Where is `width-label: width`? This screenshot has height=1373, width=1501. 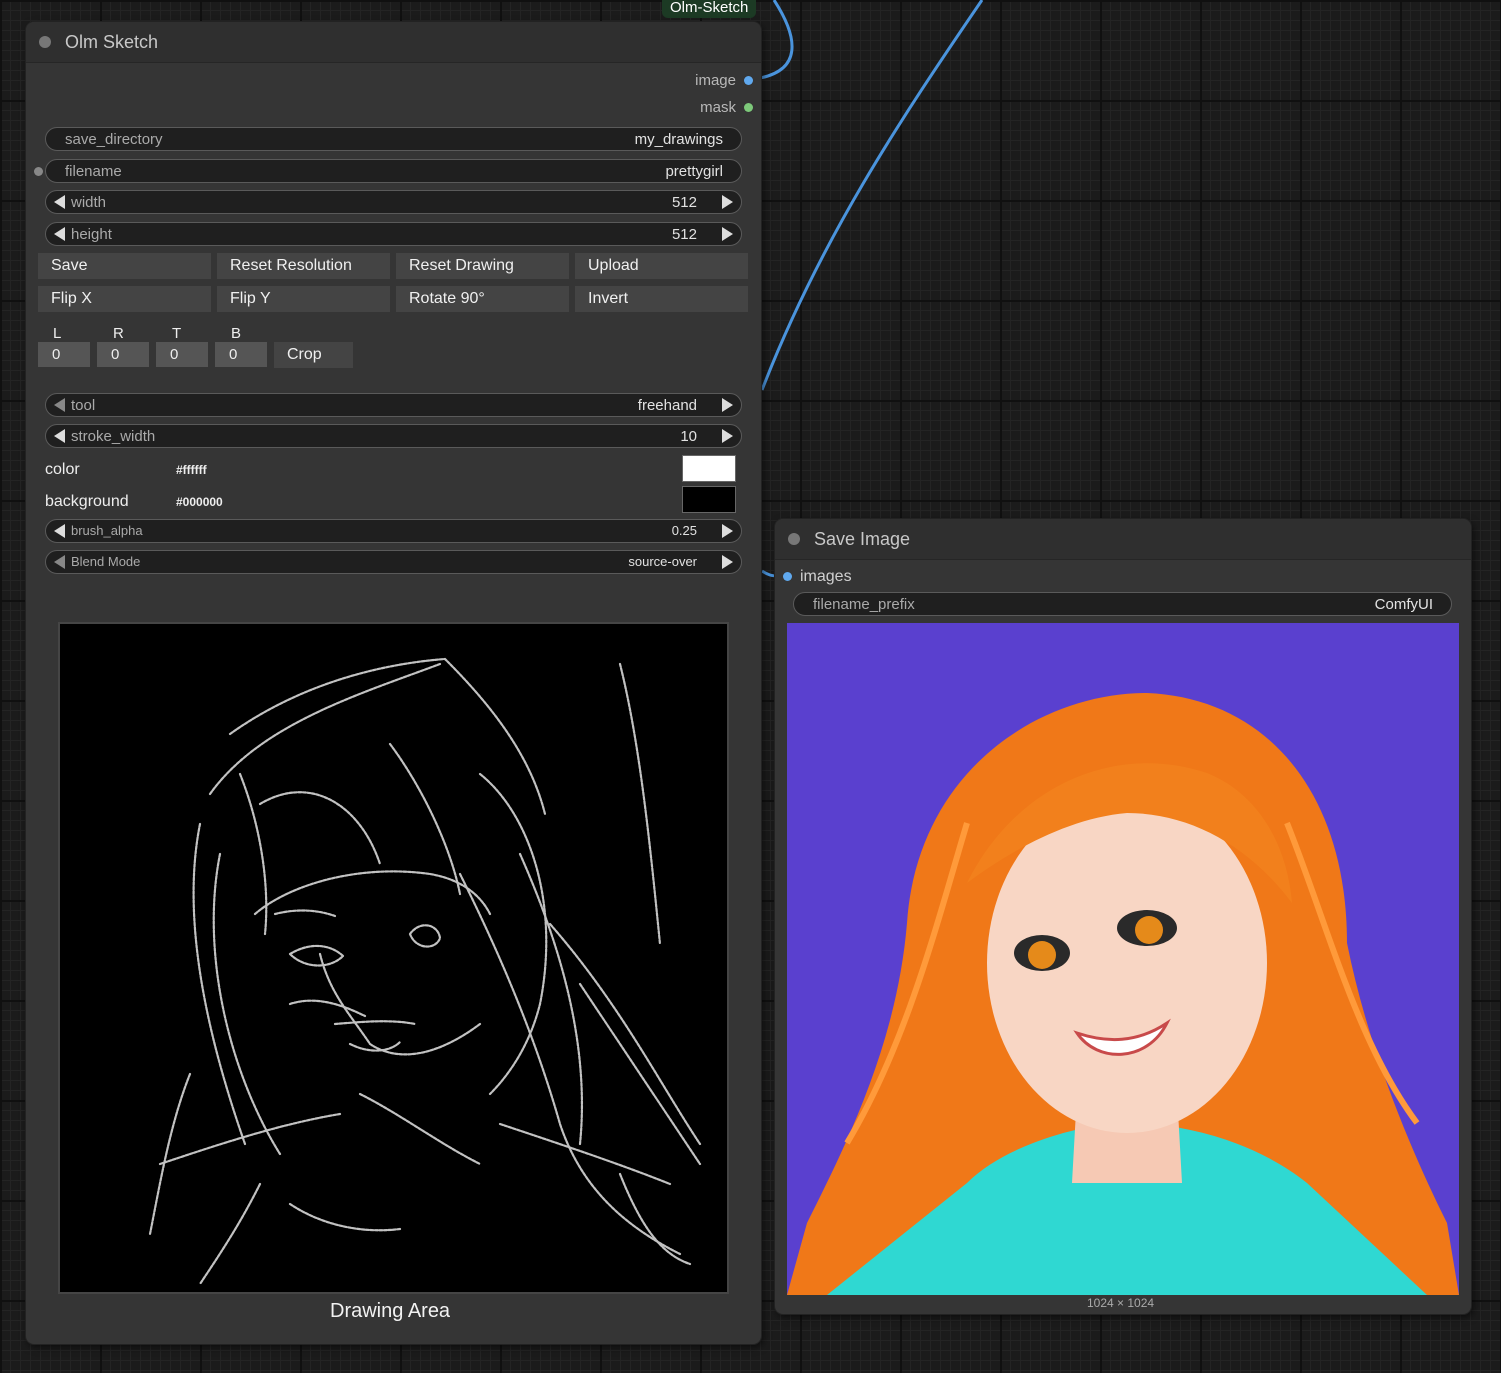
width-label: width is located at coordinates (89, 202).